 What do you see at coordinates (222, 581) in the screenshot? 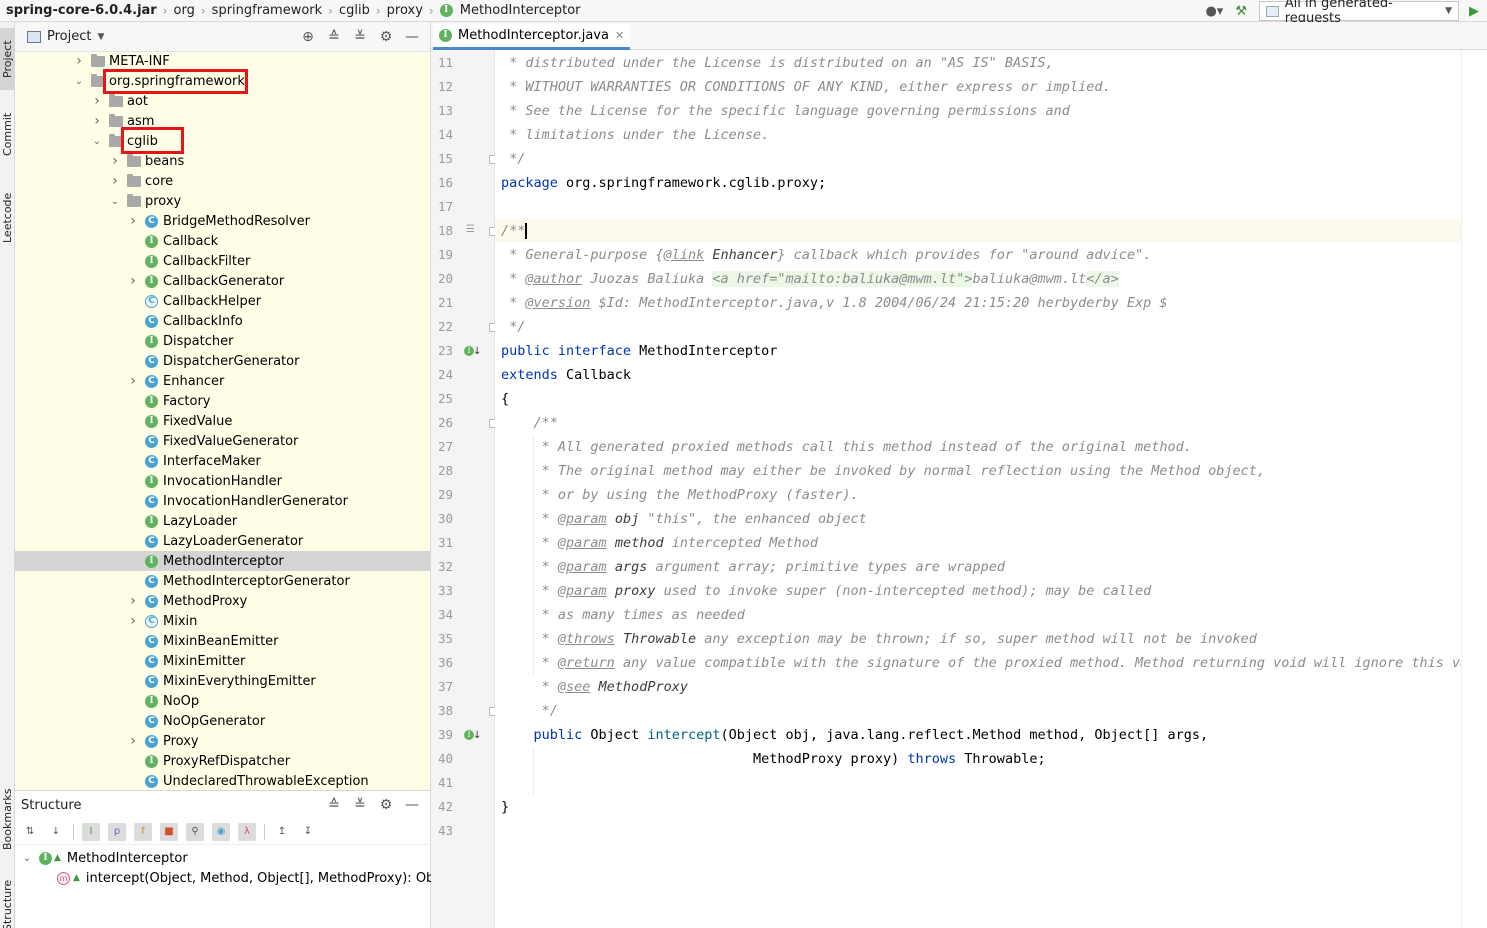
I see `tree-class-row: C MethodInterceptorGenerator` at bounding box center [222, 581].